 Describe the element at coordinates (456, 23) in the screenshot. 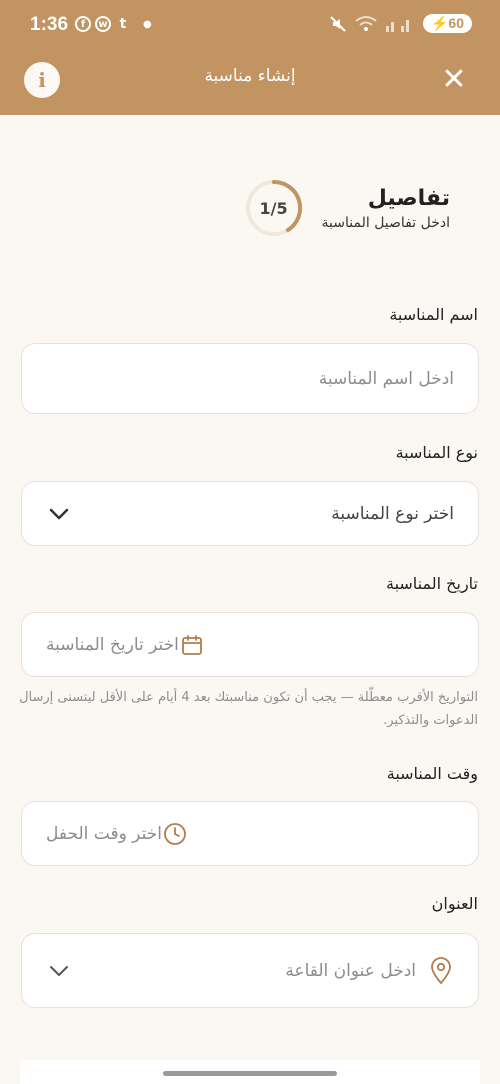

I see `battery-level: 60` at that location.